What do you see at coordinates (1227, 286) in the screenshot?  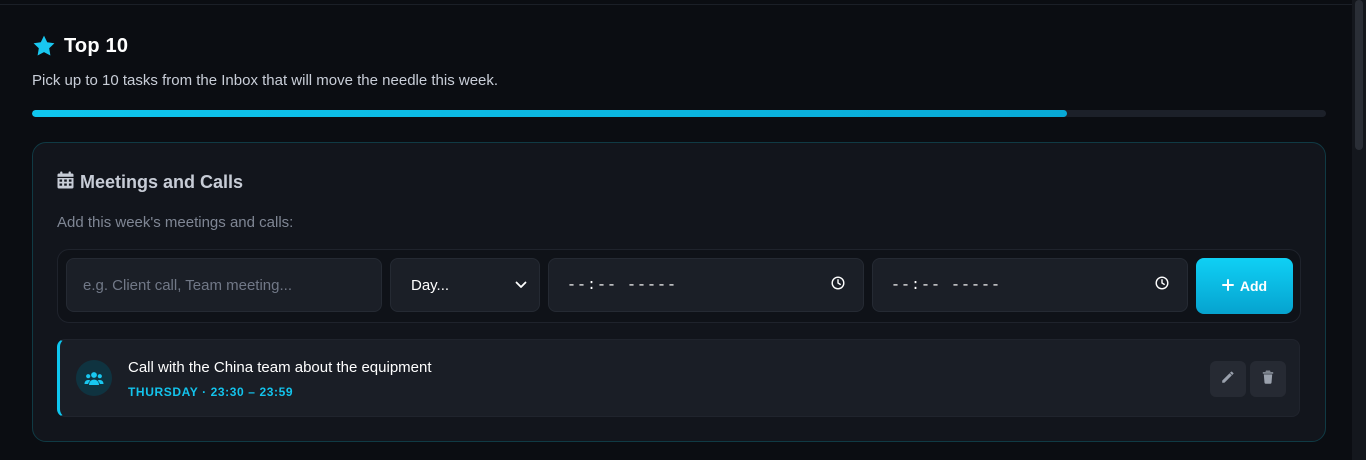 I see `plus-icon` at bounding box center [1227, 286].